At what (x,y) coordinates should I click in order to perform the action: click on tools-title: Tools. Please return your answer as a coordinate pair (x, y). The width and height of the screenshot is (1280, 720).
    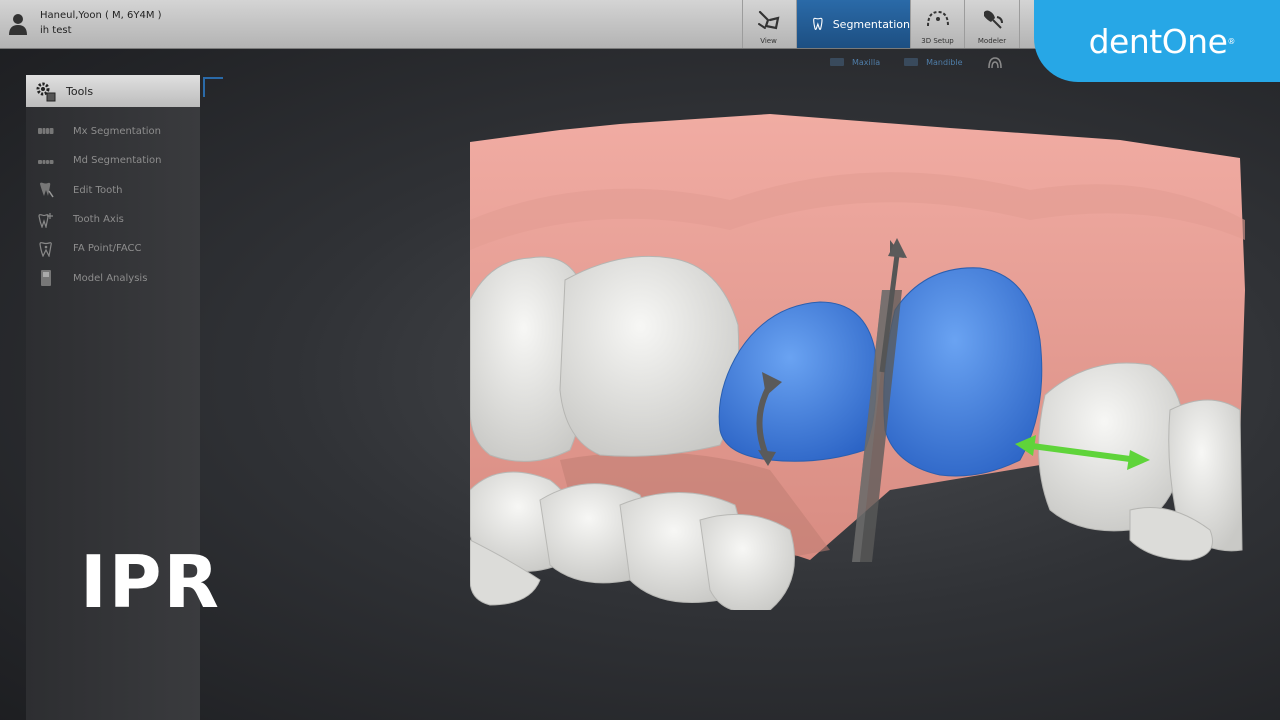
    Looking at the image, I should click on (80, 91).